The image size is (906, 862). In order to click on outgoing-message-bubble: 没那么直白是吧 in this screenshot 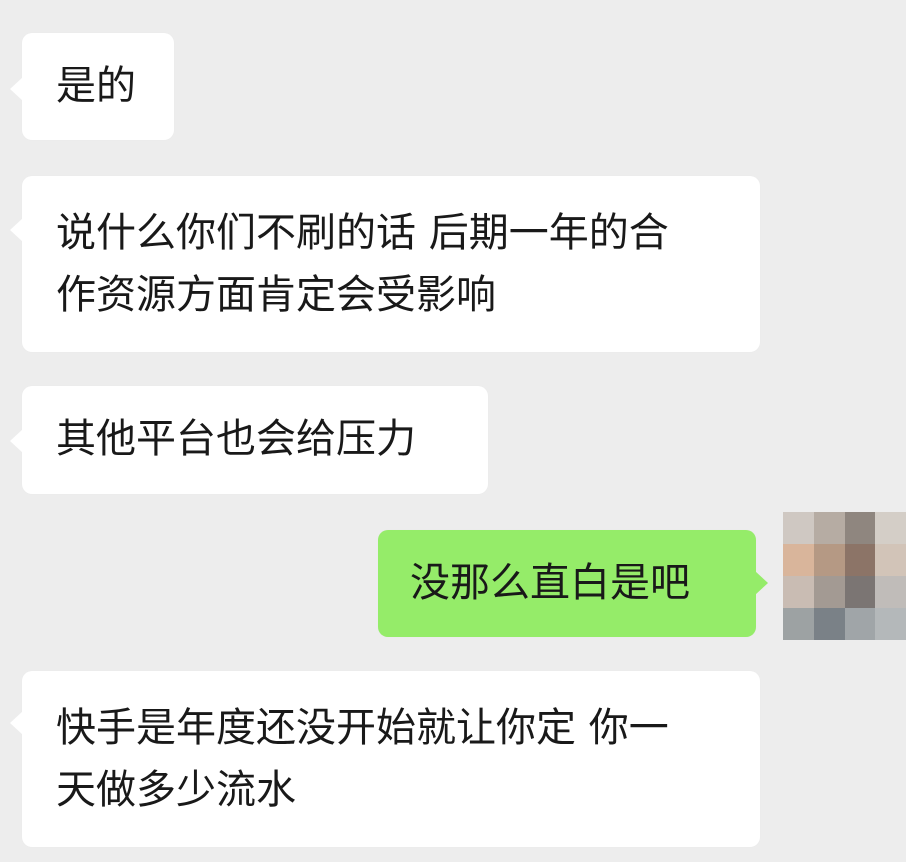, I will do `click(573, 583)`.